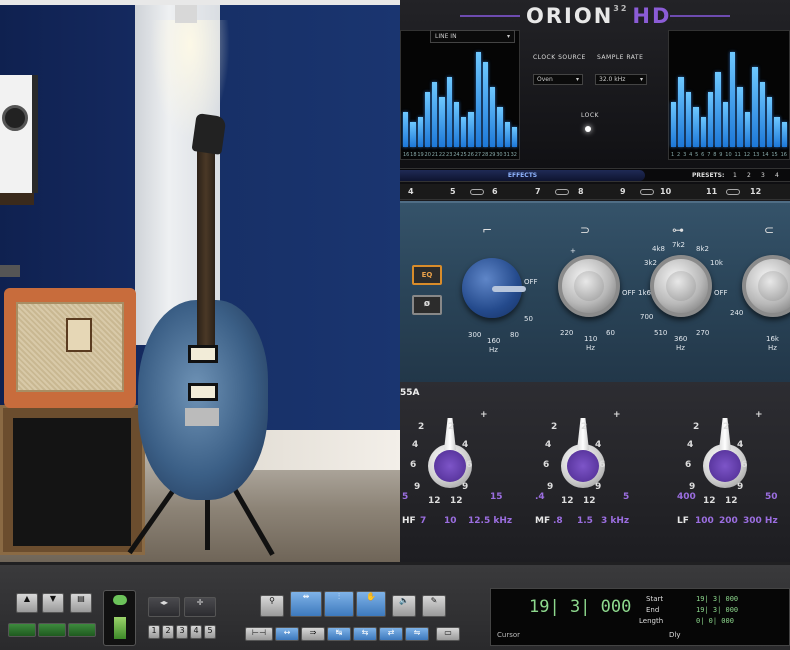 The image size is (790, 650). I want to click on edit-mode-button: ⊢⊣, so click(259, 634).